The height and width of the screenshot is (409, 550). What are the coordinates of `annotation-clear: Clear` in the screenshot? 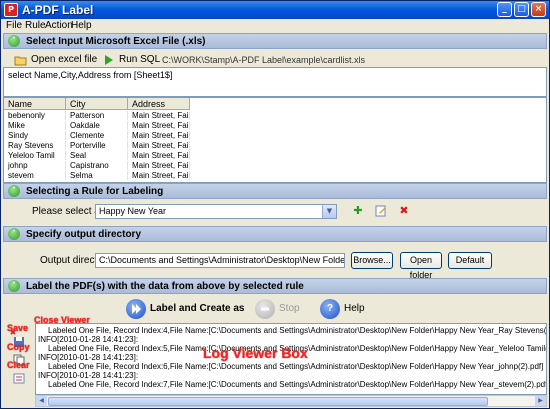 It's located at (18, 365).